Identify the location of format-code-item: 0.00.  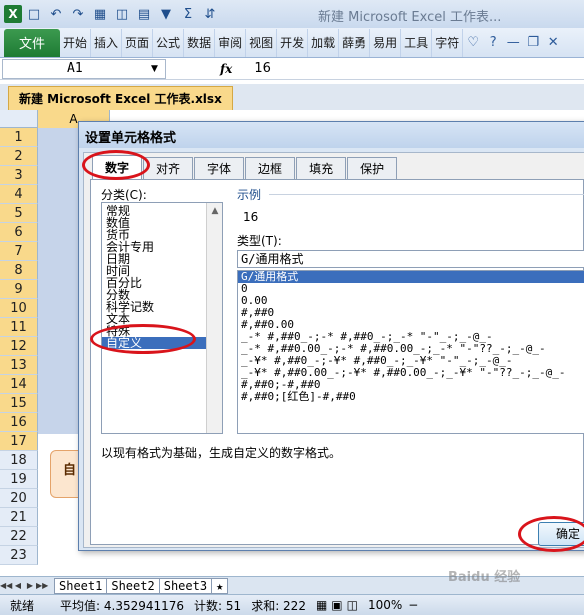
(411, 301).